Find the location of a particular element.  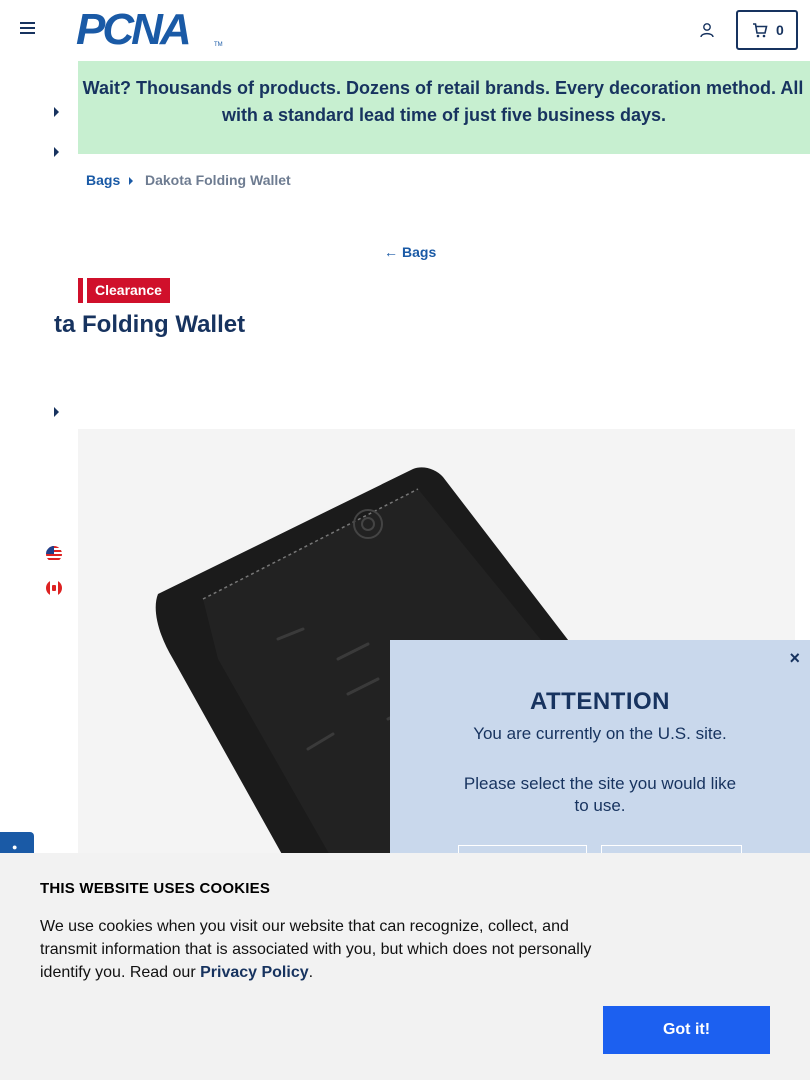

cookie-title: THIS WEBSITE USES COOKIES is located at coordinates (155, 888).